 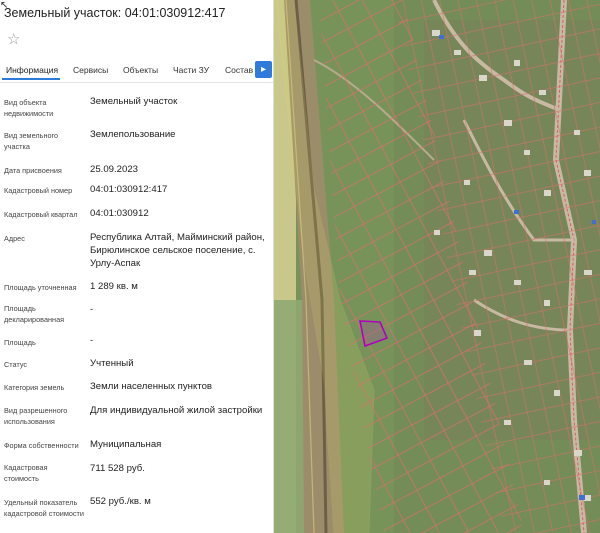 What do you see at coordinates (126, 444) in the screenshot?
I see `field-value: Муниципальная` at bounding box center [126, 444].